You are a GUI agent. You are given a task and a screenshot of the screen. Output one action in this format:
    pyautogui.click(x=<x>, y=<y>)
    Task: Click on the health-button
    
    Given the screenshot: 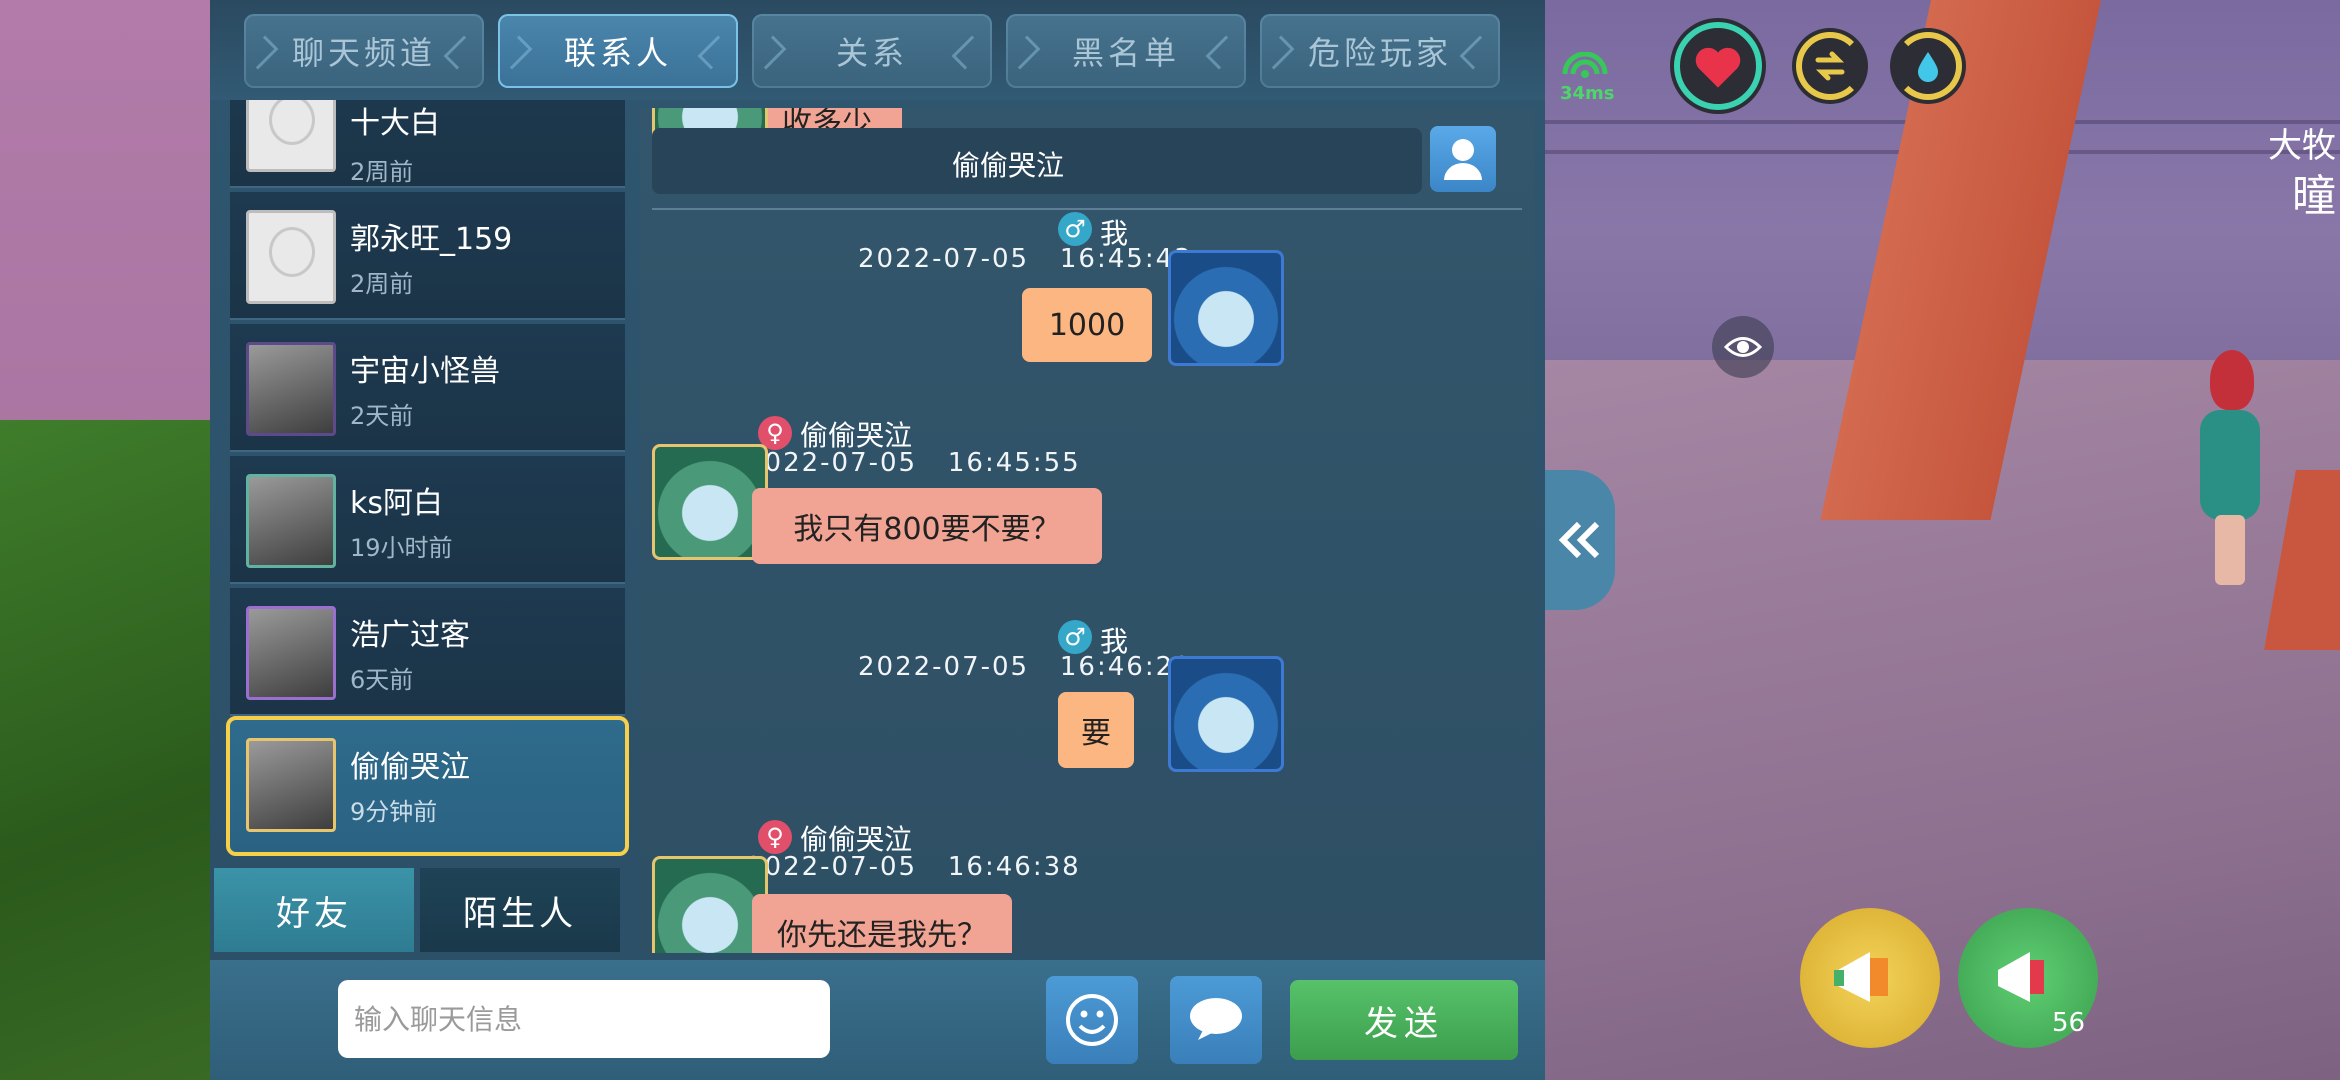 What is the action you would take?
    pyautogui.click(x=1718, y=66)
    